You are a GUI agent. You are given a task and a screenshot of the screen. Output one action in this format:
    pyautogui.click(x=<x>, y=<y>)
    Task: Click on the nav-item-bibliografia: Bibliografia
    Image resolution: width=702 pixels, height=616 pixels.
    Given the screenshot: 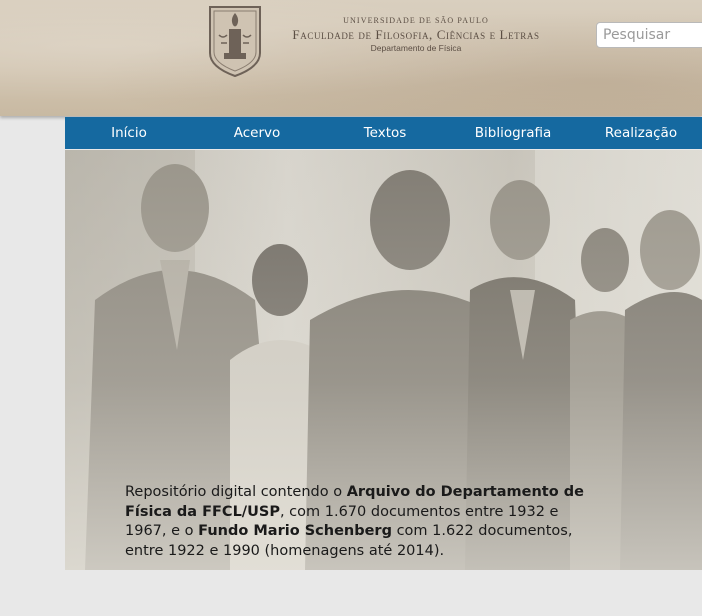 What is the action you would take?
    pyautogui.click(x=513, y=133)
    